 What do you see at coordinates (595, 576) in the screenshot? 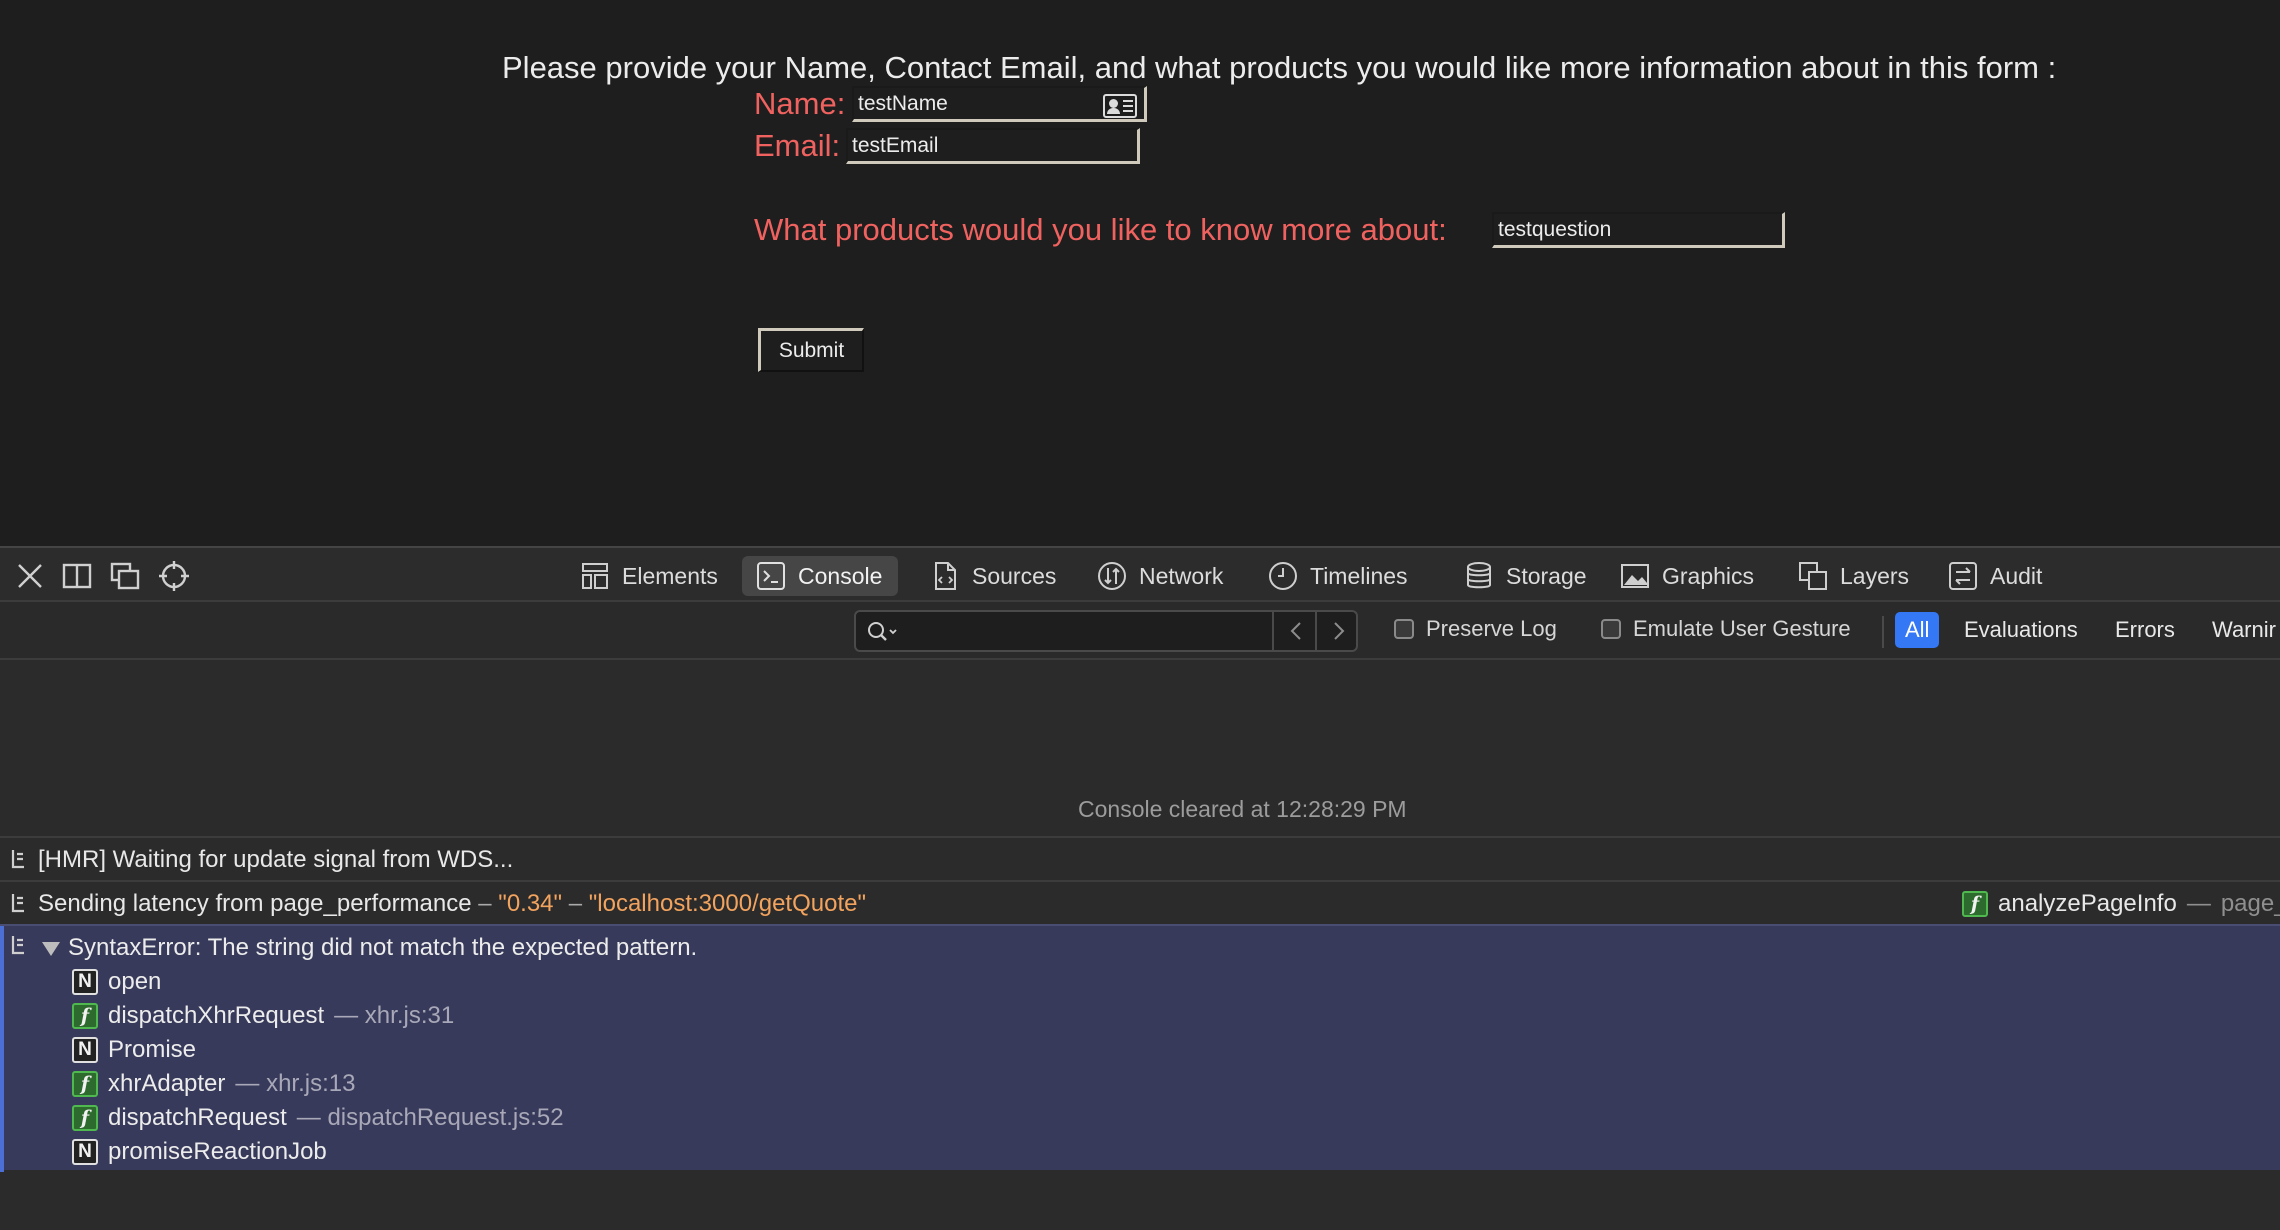
I see `elements-icon` at bounding box center [595, 576].